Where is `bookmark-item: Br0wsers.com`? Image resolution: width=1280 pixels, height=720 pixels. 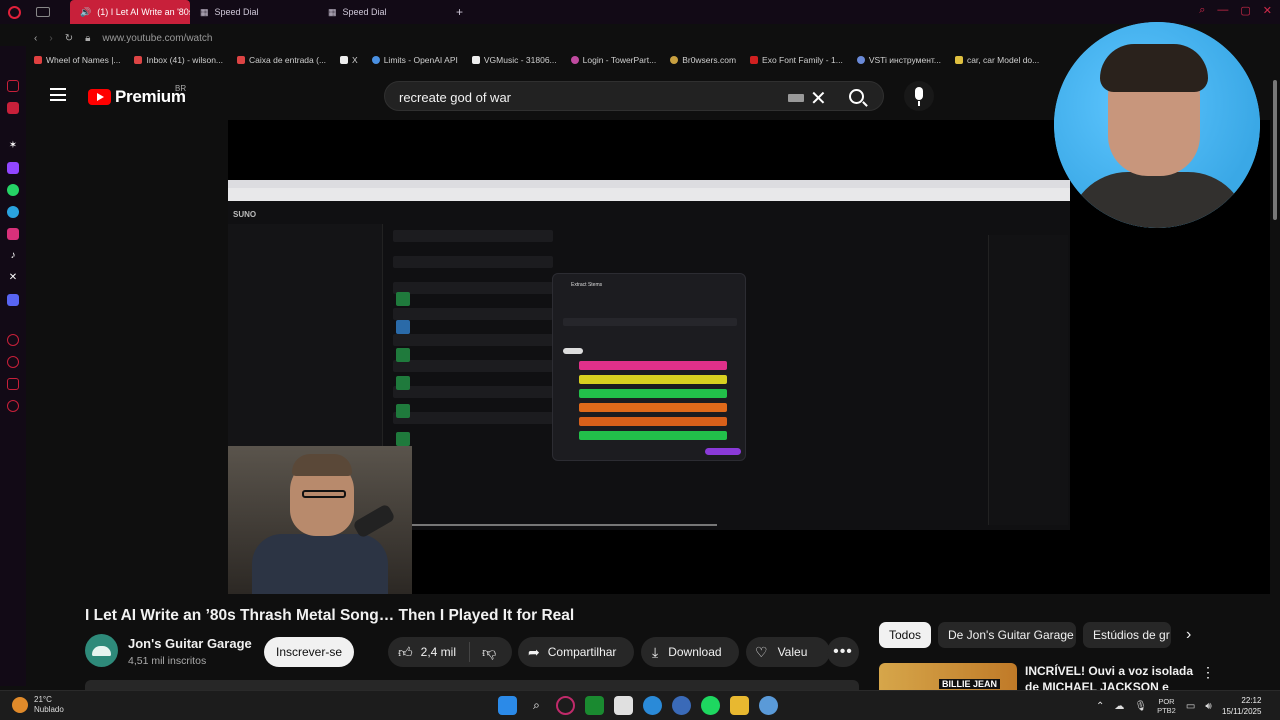
bookmark-item: Br0wsers.com is located at coordinates (703, 60).